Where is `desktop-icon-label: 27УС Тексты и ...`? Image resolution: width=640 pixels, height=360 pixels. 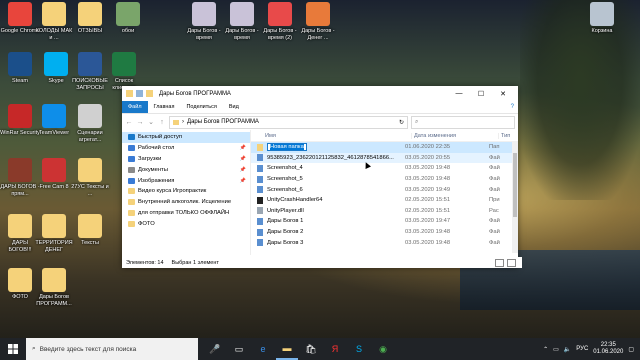
desktop-icon-label: 27УС Тексты и ... is located at coordinates (90, 190).